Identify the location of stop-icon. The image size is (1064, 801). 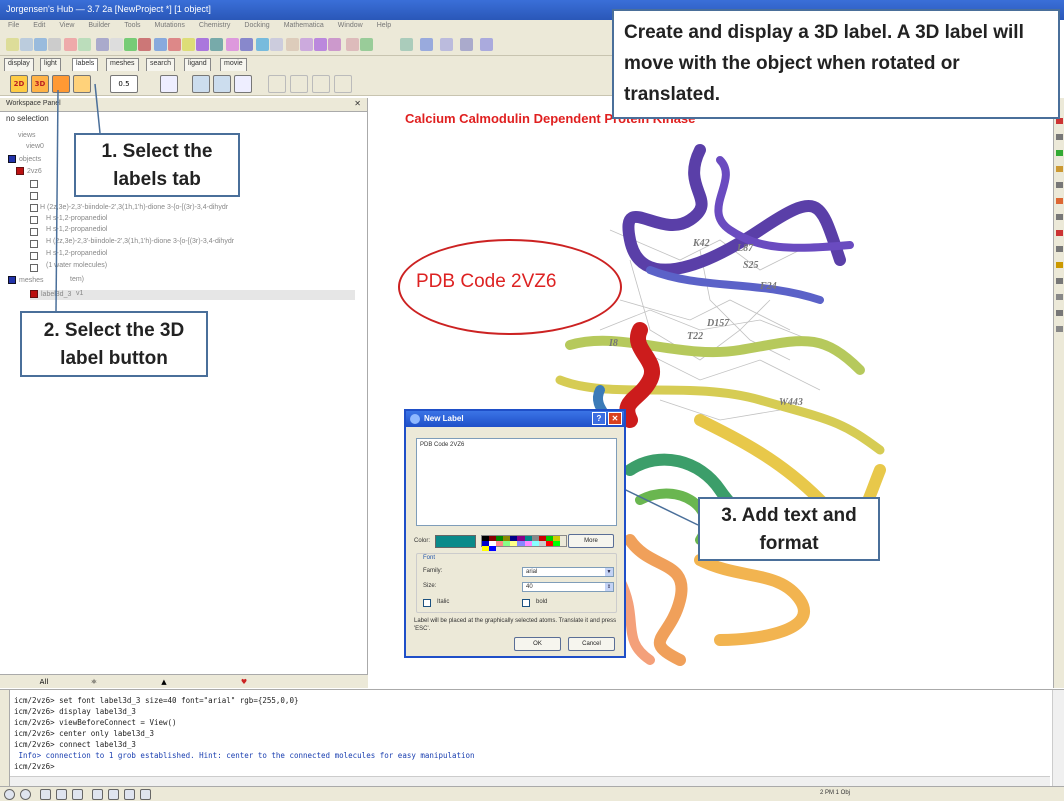
(9, 794).